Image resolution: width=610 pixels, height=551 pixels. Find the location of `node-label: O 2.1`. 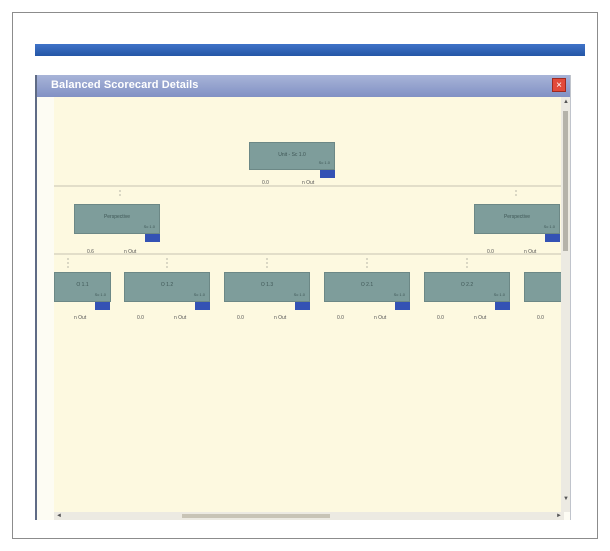

node-label: O 2.1 is located at coordinates (367, 285).